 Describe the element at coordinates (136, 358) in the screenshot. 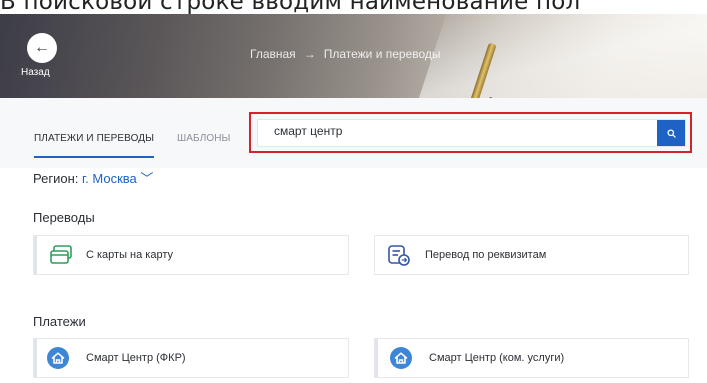

I see `smart-center-fkr-label: Смарт Центр (ФКР)` at that location.